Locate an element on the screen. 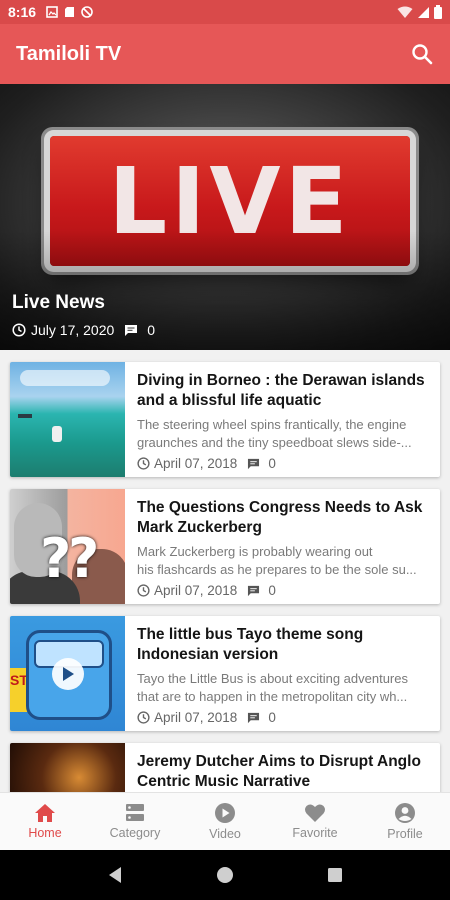 This screenshot has height=900, width=450. nav-profile-label: Profile is located at coordinates (405, 834).